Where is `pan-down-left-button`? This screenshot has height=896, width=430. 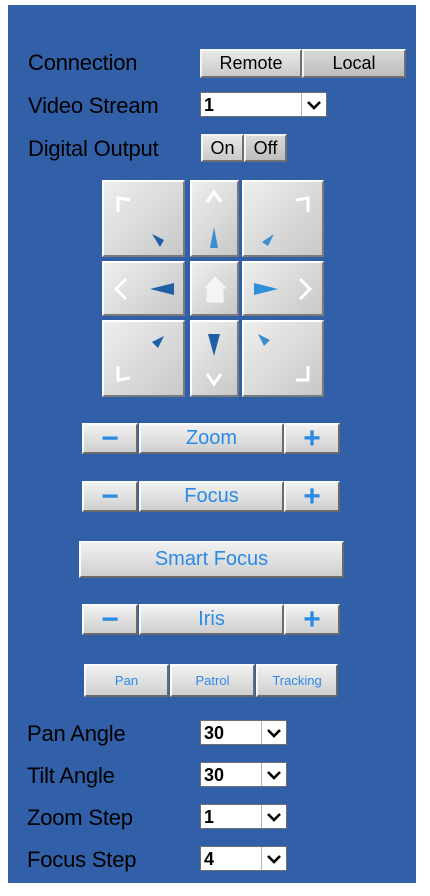
pan-down-left-button is located at coordinates (143, 358).